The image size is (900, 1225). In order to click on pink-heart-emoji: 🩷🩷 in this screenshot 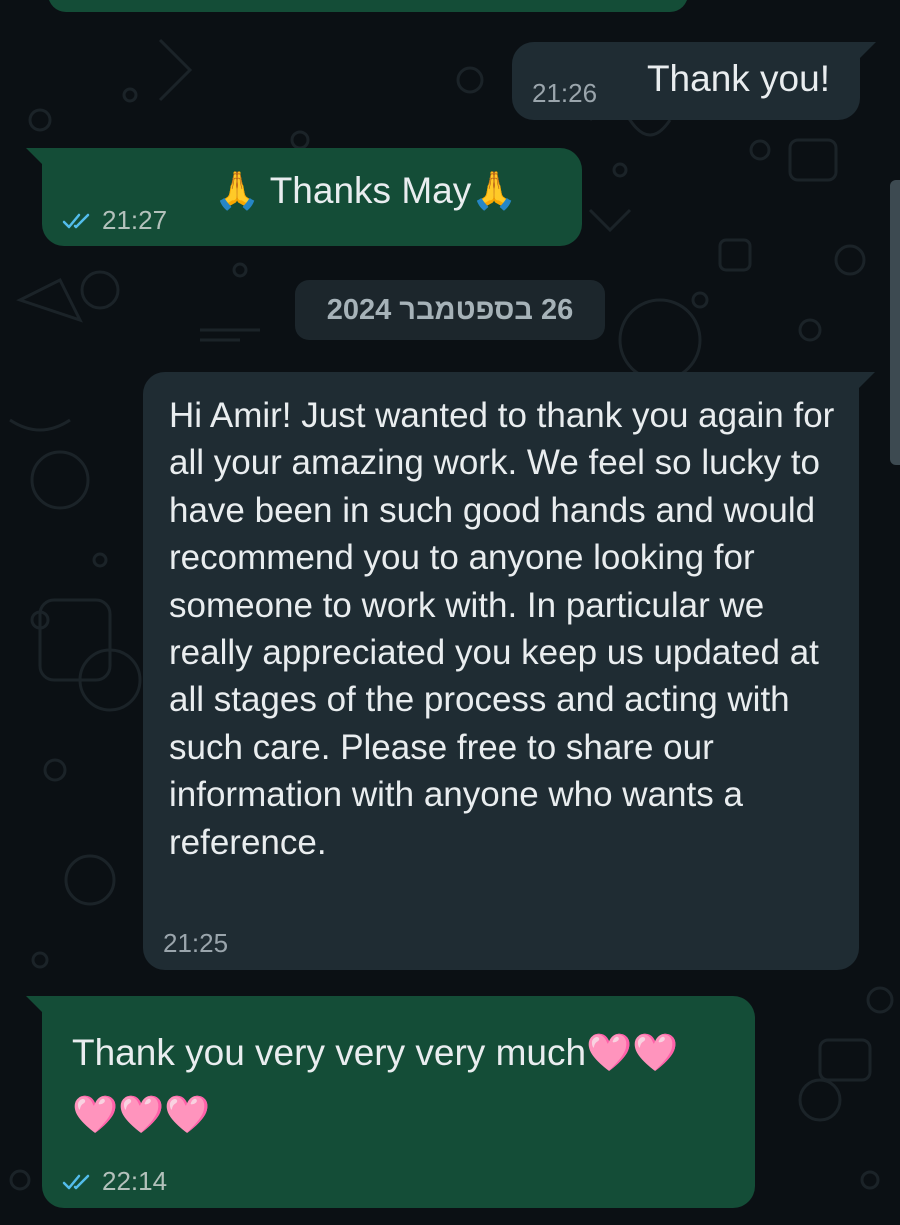, I will do `click(632, 1052)`.